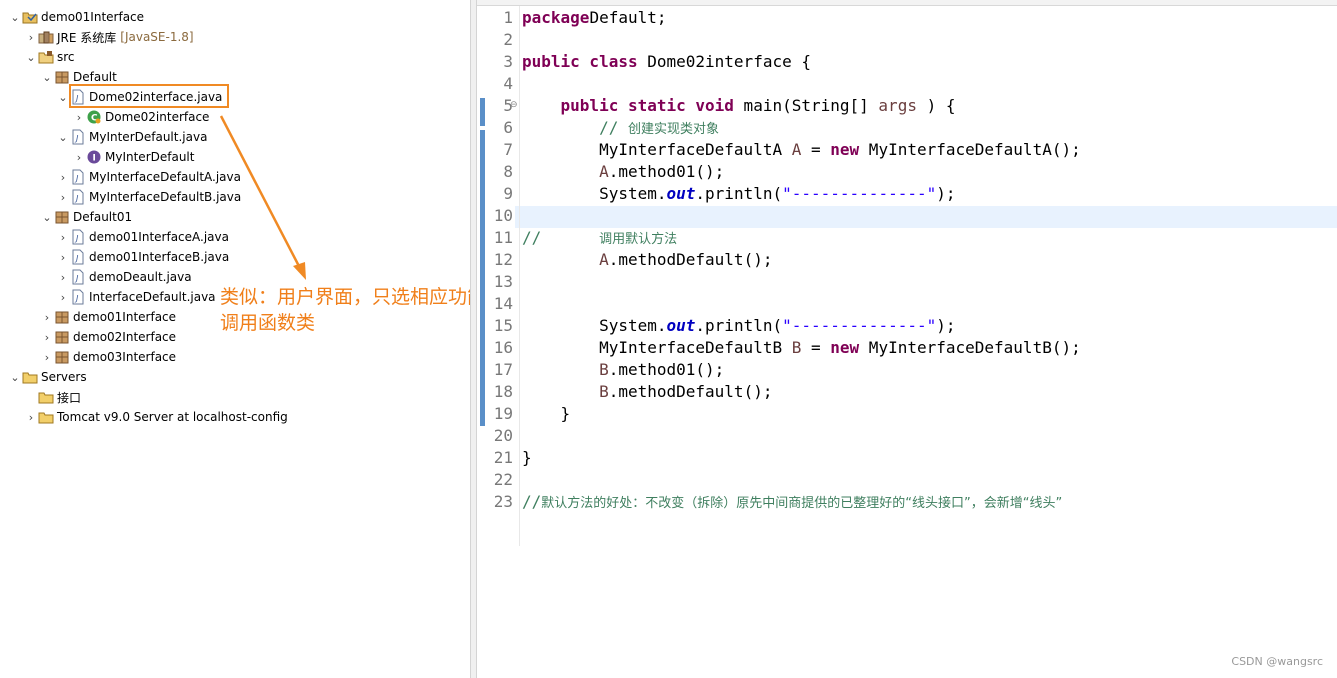  What do you see at coordinates (46, 57) in the screenshot?
I see `source-folder-icon` at bounding box center [46, 57].